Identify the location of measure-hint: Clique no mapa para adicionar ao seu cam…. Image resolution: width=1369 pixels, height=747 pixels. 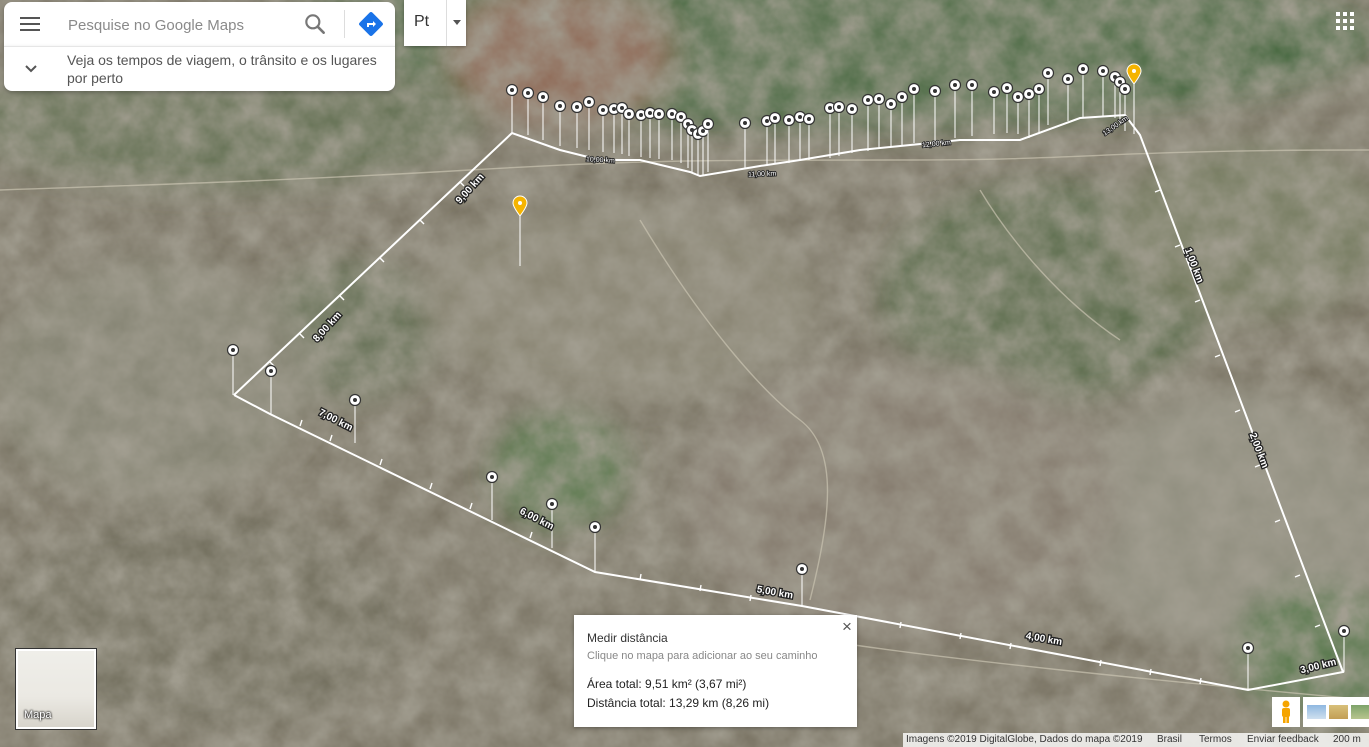
(702, 656).